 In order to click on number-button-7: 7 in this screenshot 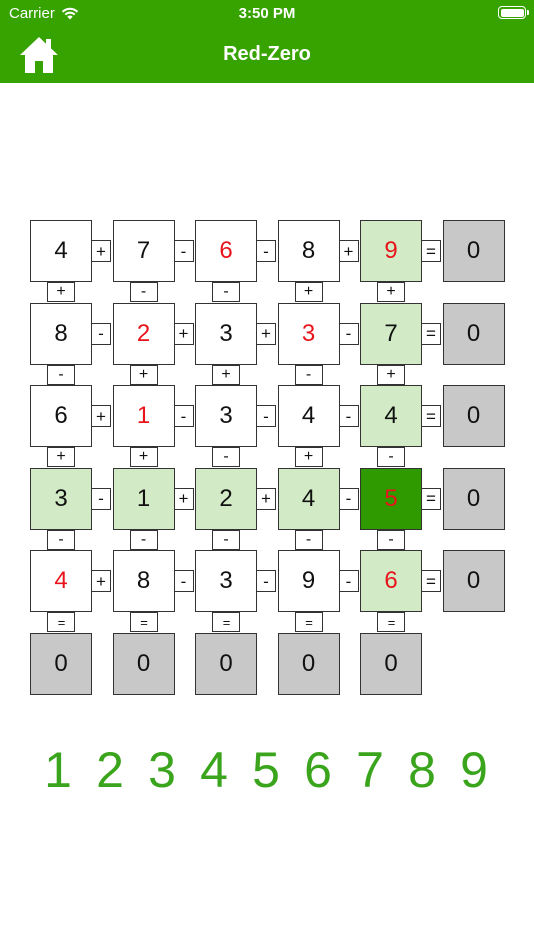, I will do `click(370, 770)`.